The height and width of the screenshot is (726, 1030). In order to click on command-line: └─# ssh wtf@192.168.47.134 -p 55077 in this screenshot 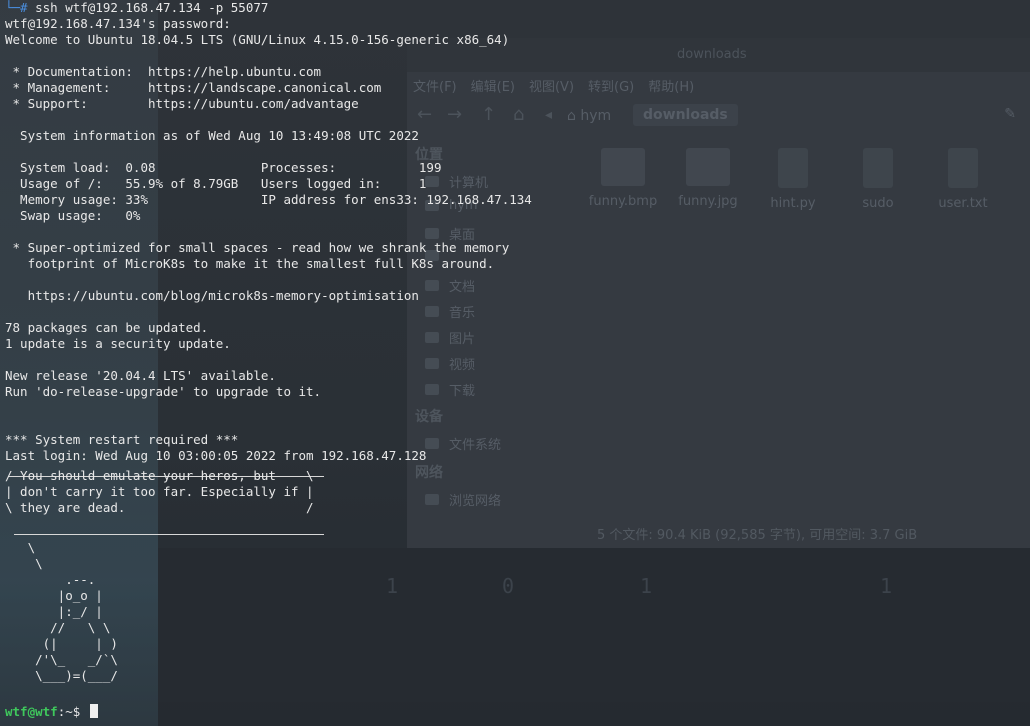, I will do `click(136, 8)`.